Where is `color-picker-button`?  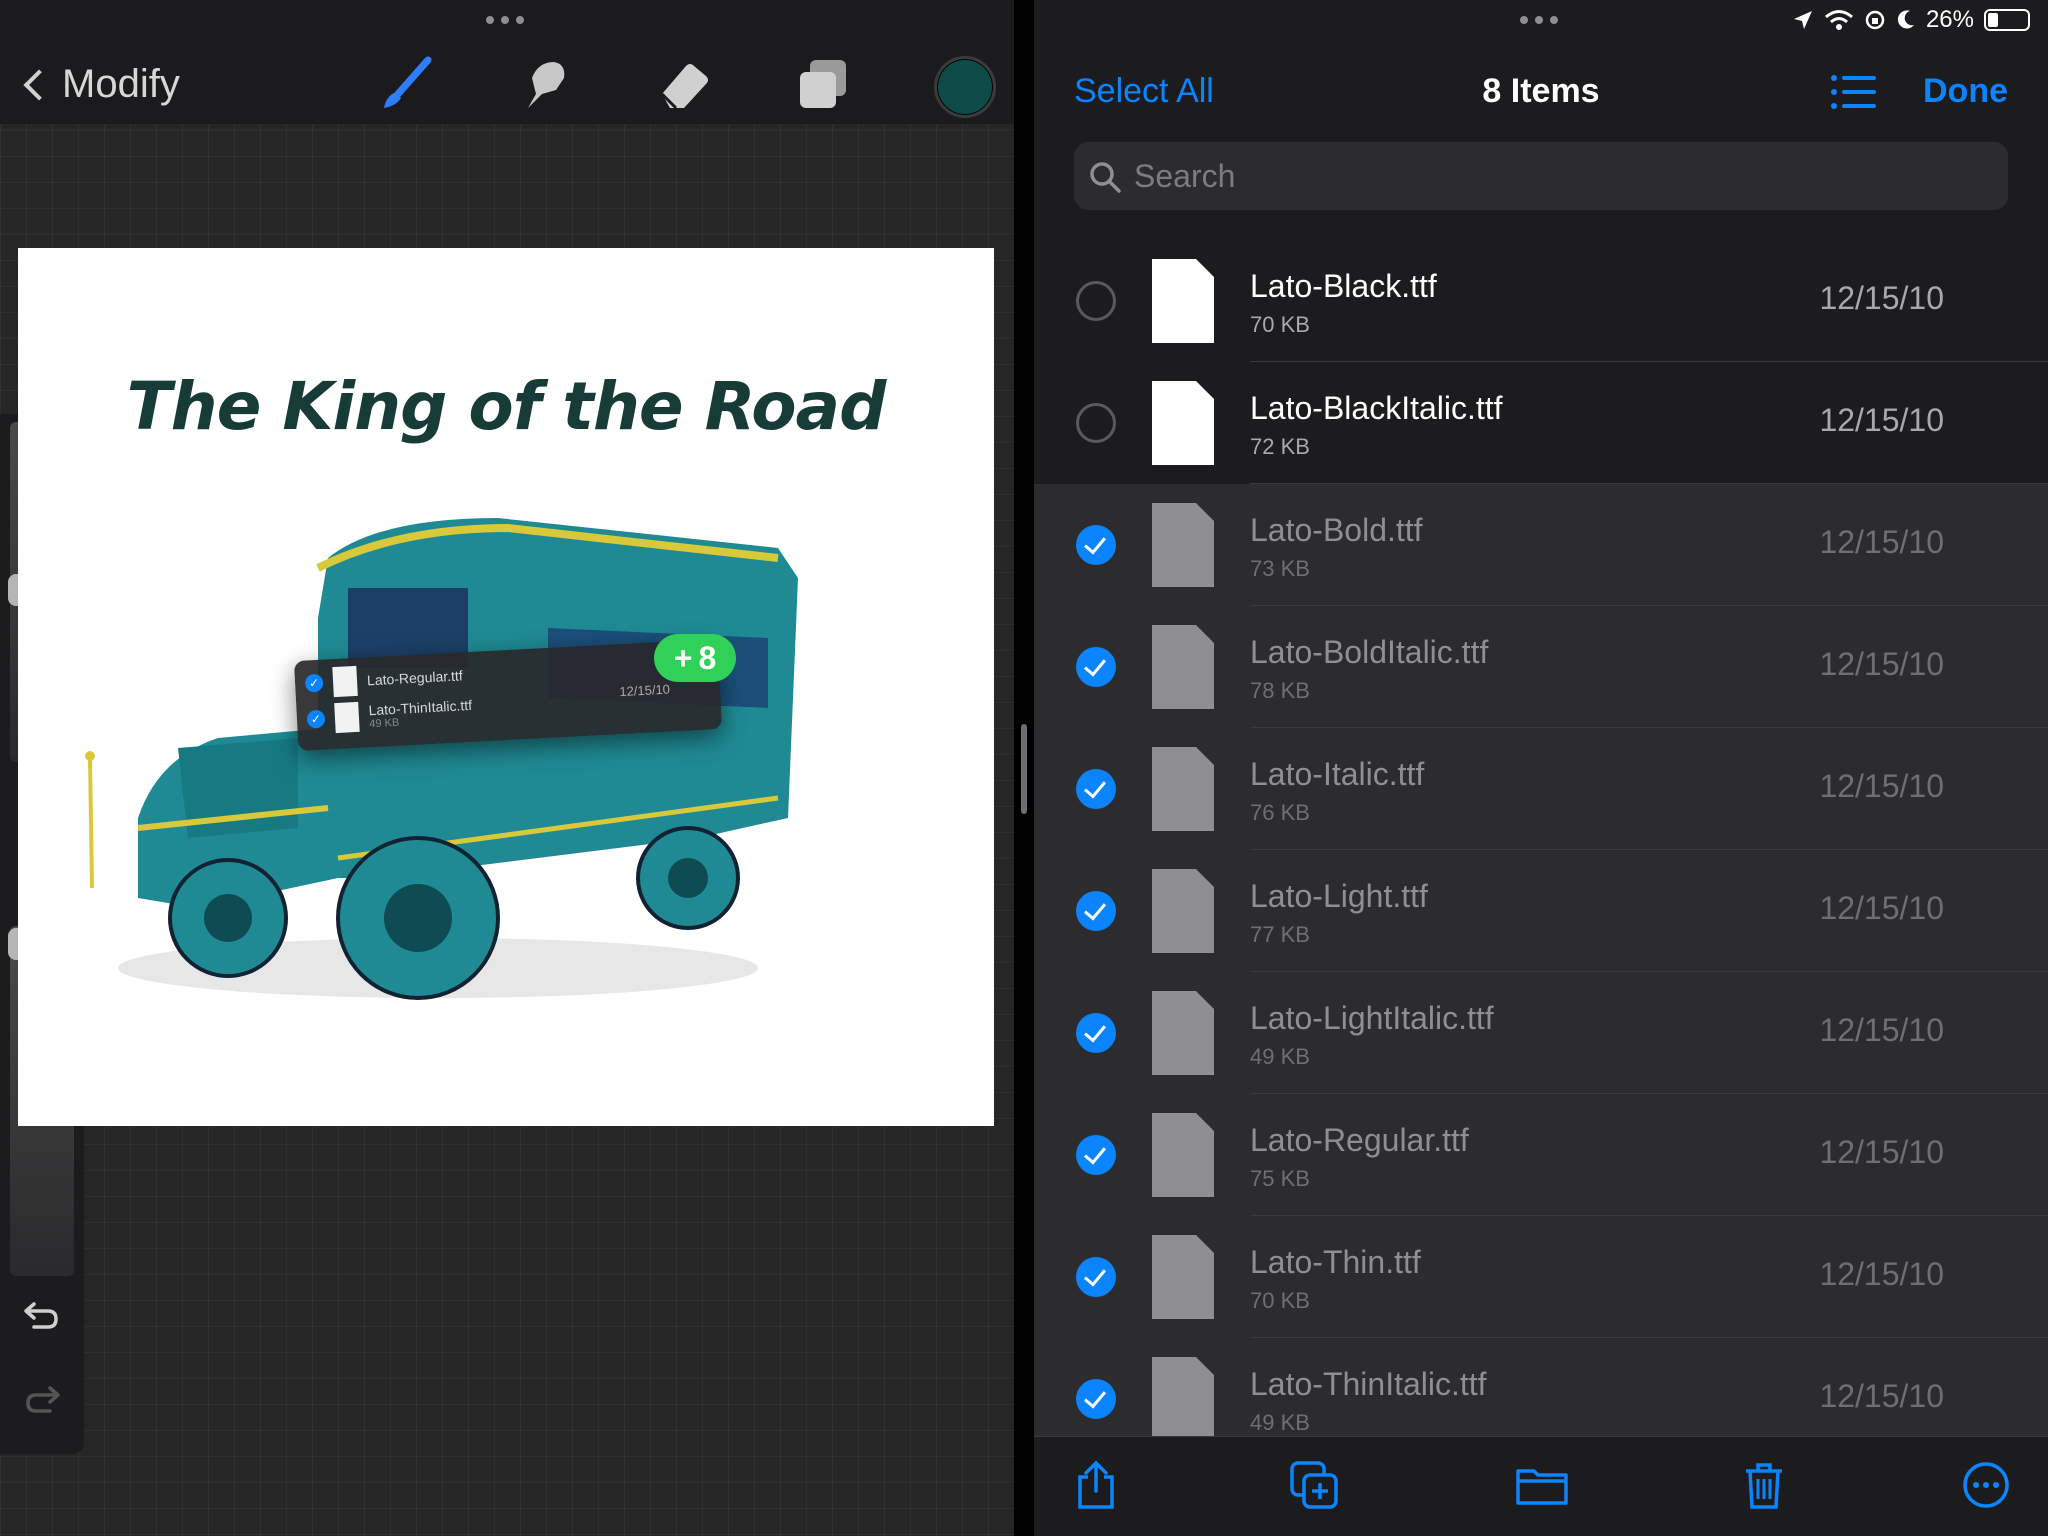 color-picker-button is located at coordinates (965, 87).